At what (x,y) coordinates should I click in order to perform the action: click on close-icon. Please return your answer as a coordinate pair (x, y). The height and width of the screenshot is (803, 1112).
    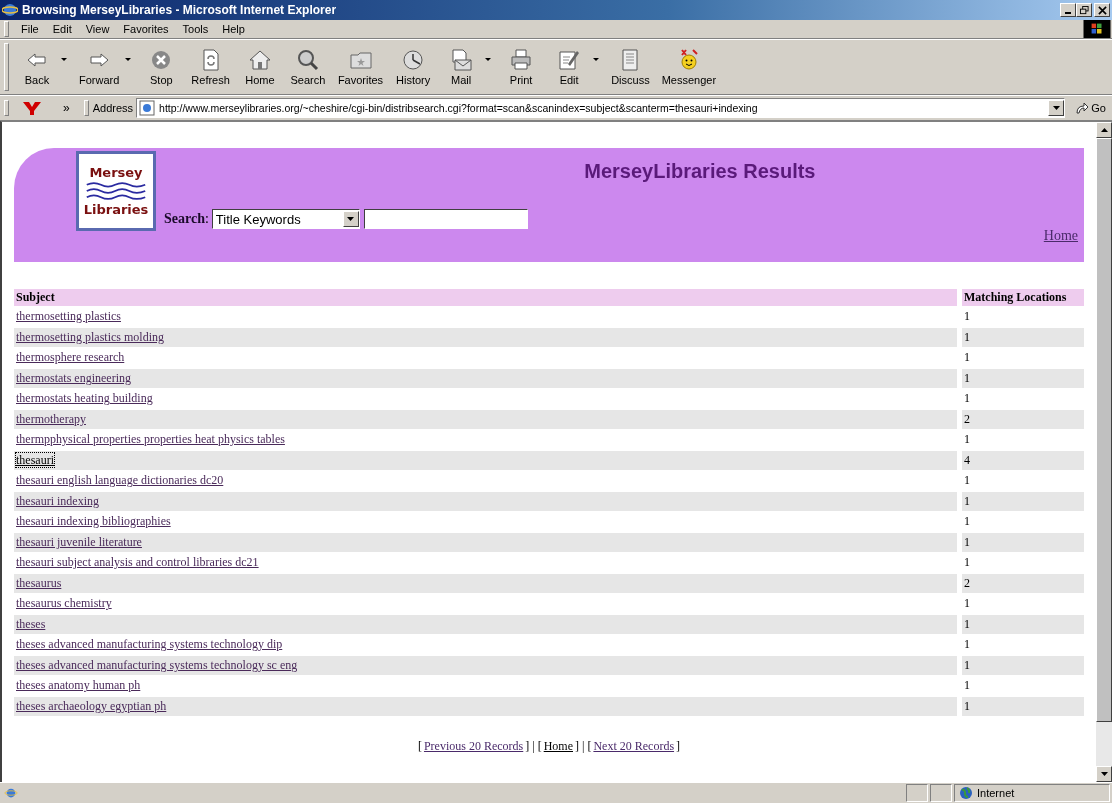
    Looking at the image, I should click on (1102, 10).